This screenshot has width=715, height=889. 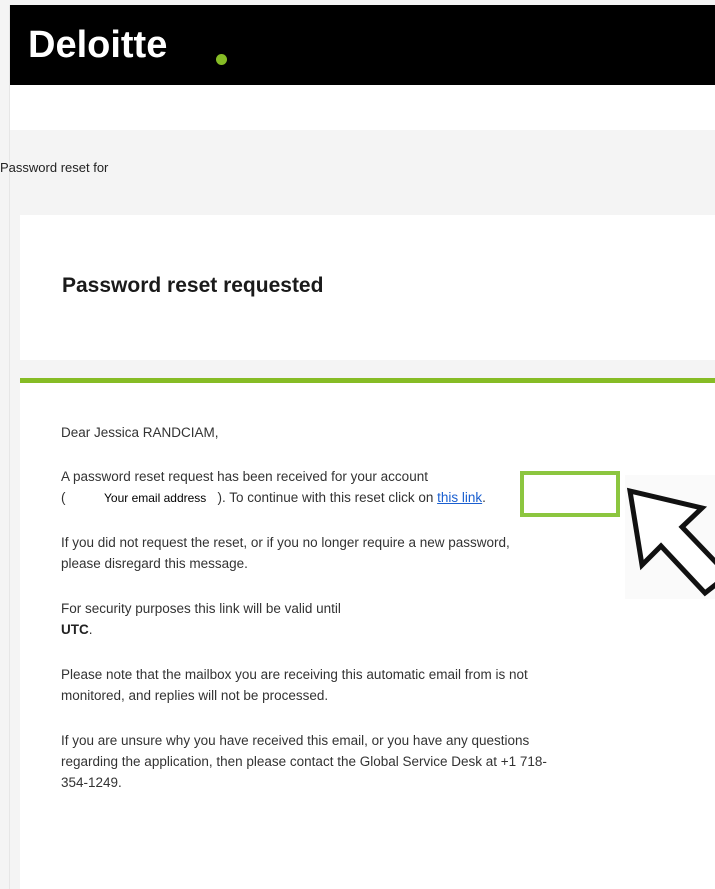 I want to click on utc-label: UTC, so click(x=75, y=629).